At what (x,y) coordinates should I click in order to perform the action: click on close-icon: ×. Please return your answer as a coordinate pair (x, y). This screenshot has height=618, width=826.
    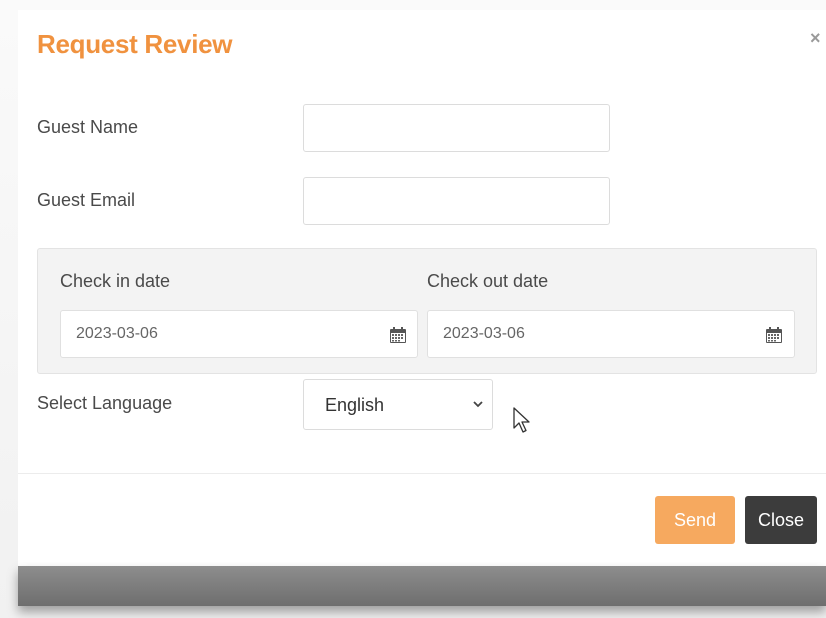
    Looking at the image, I should click on (815, 38).